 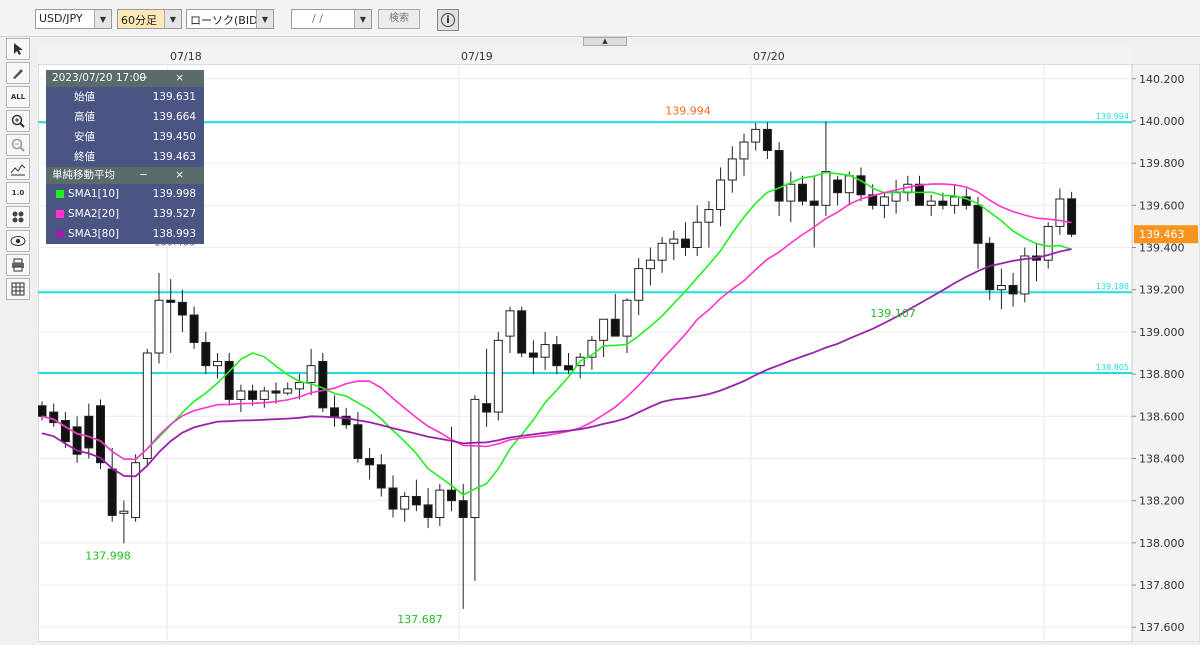 I want to click on ohlc-label: 終値, so click(x=84, y=157).